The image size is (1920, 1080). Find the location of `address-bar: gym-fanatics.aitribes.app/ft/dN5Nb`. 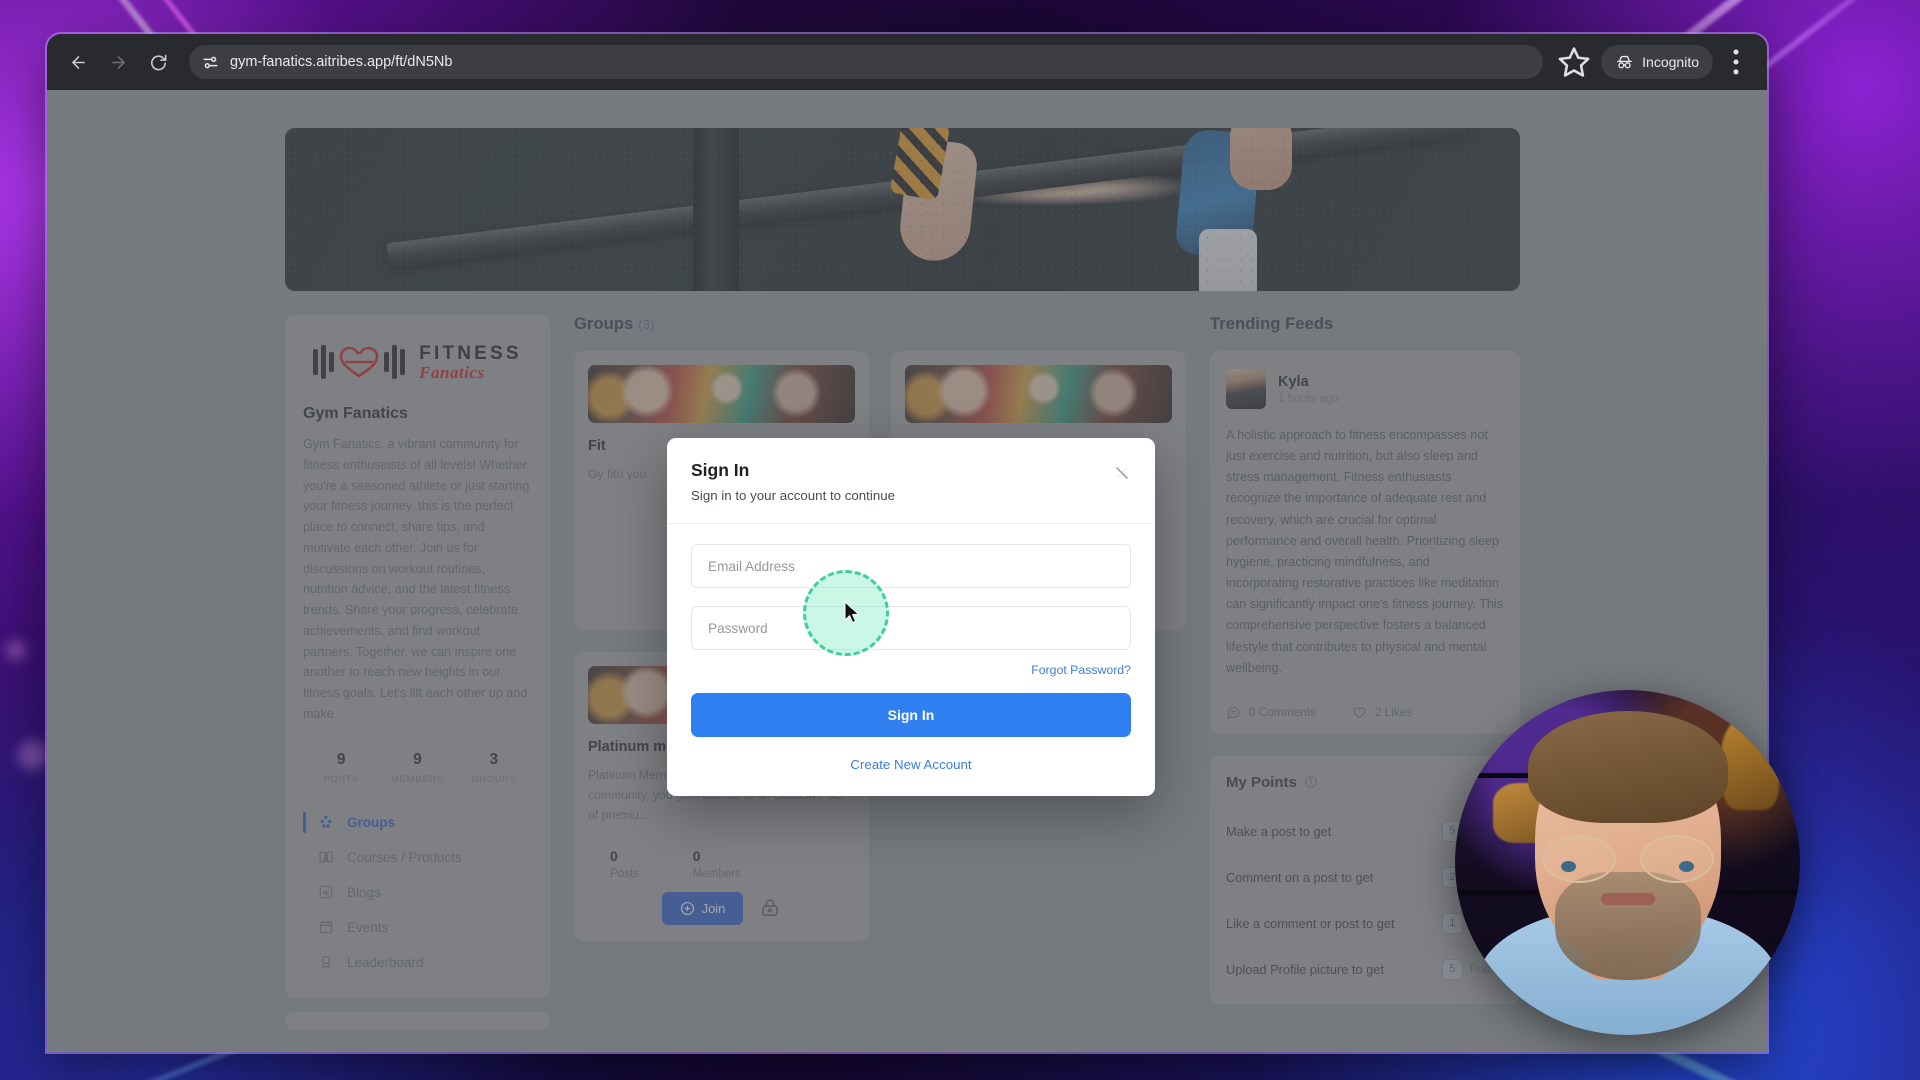

address-bar: gym-fanatics.aitribes.app/ft/dN5Nb is located at coordinates (866, 62).